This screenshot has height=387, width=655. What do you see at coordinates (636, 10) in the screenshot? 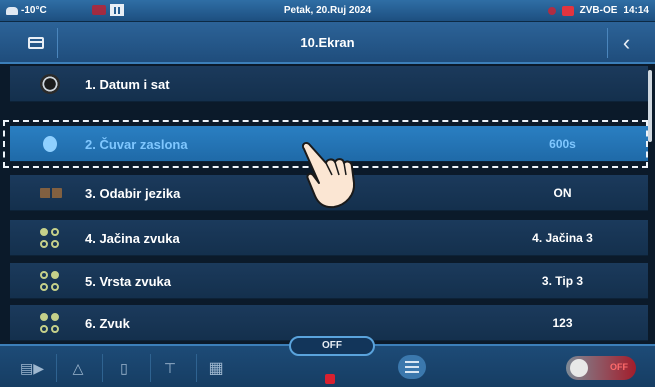
I see `clock-time: 14:14` at bounding box center [636, 10].